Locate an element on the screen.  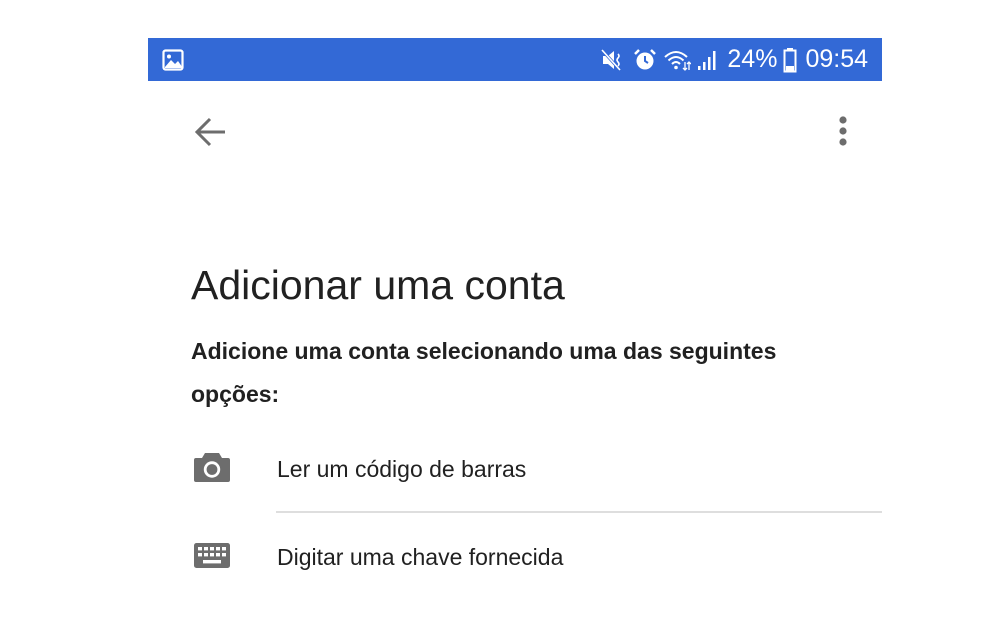
keyboard-icon is located at coordinates (212, 555).